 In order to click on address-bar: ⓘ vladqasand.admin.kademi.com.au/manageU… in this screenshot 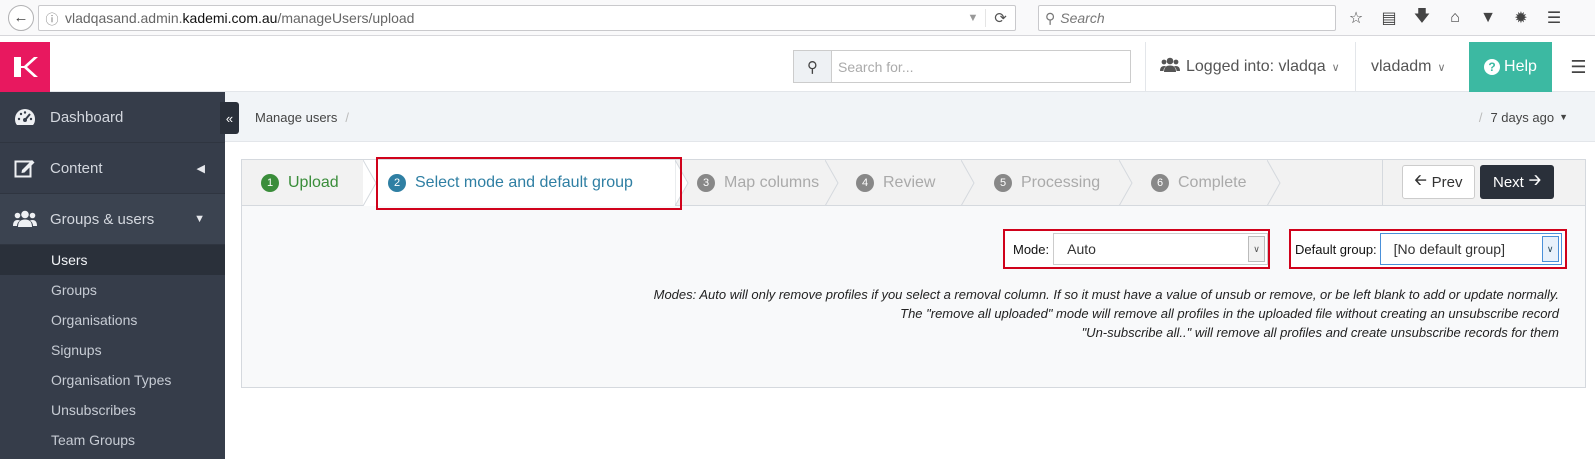, I will do `click(527, 18)`.